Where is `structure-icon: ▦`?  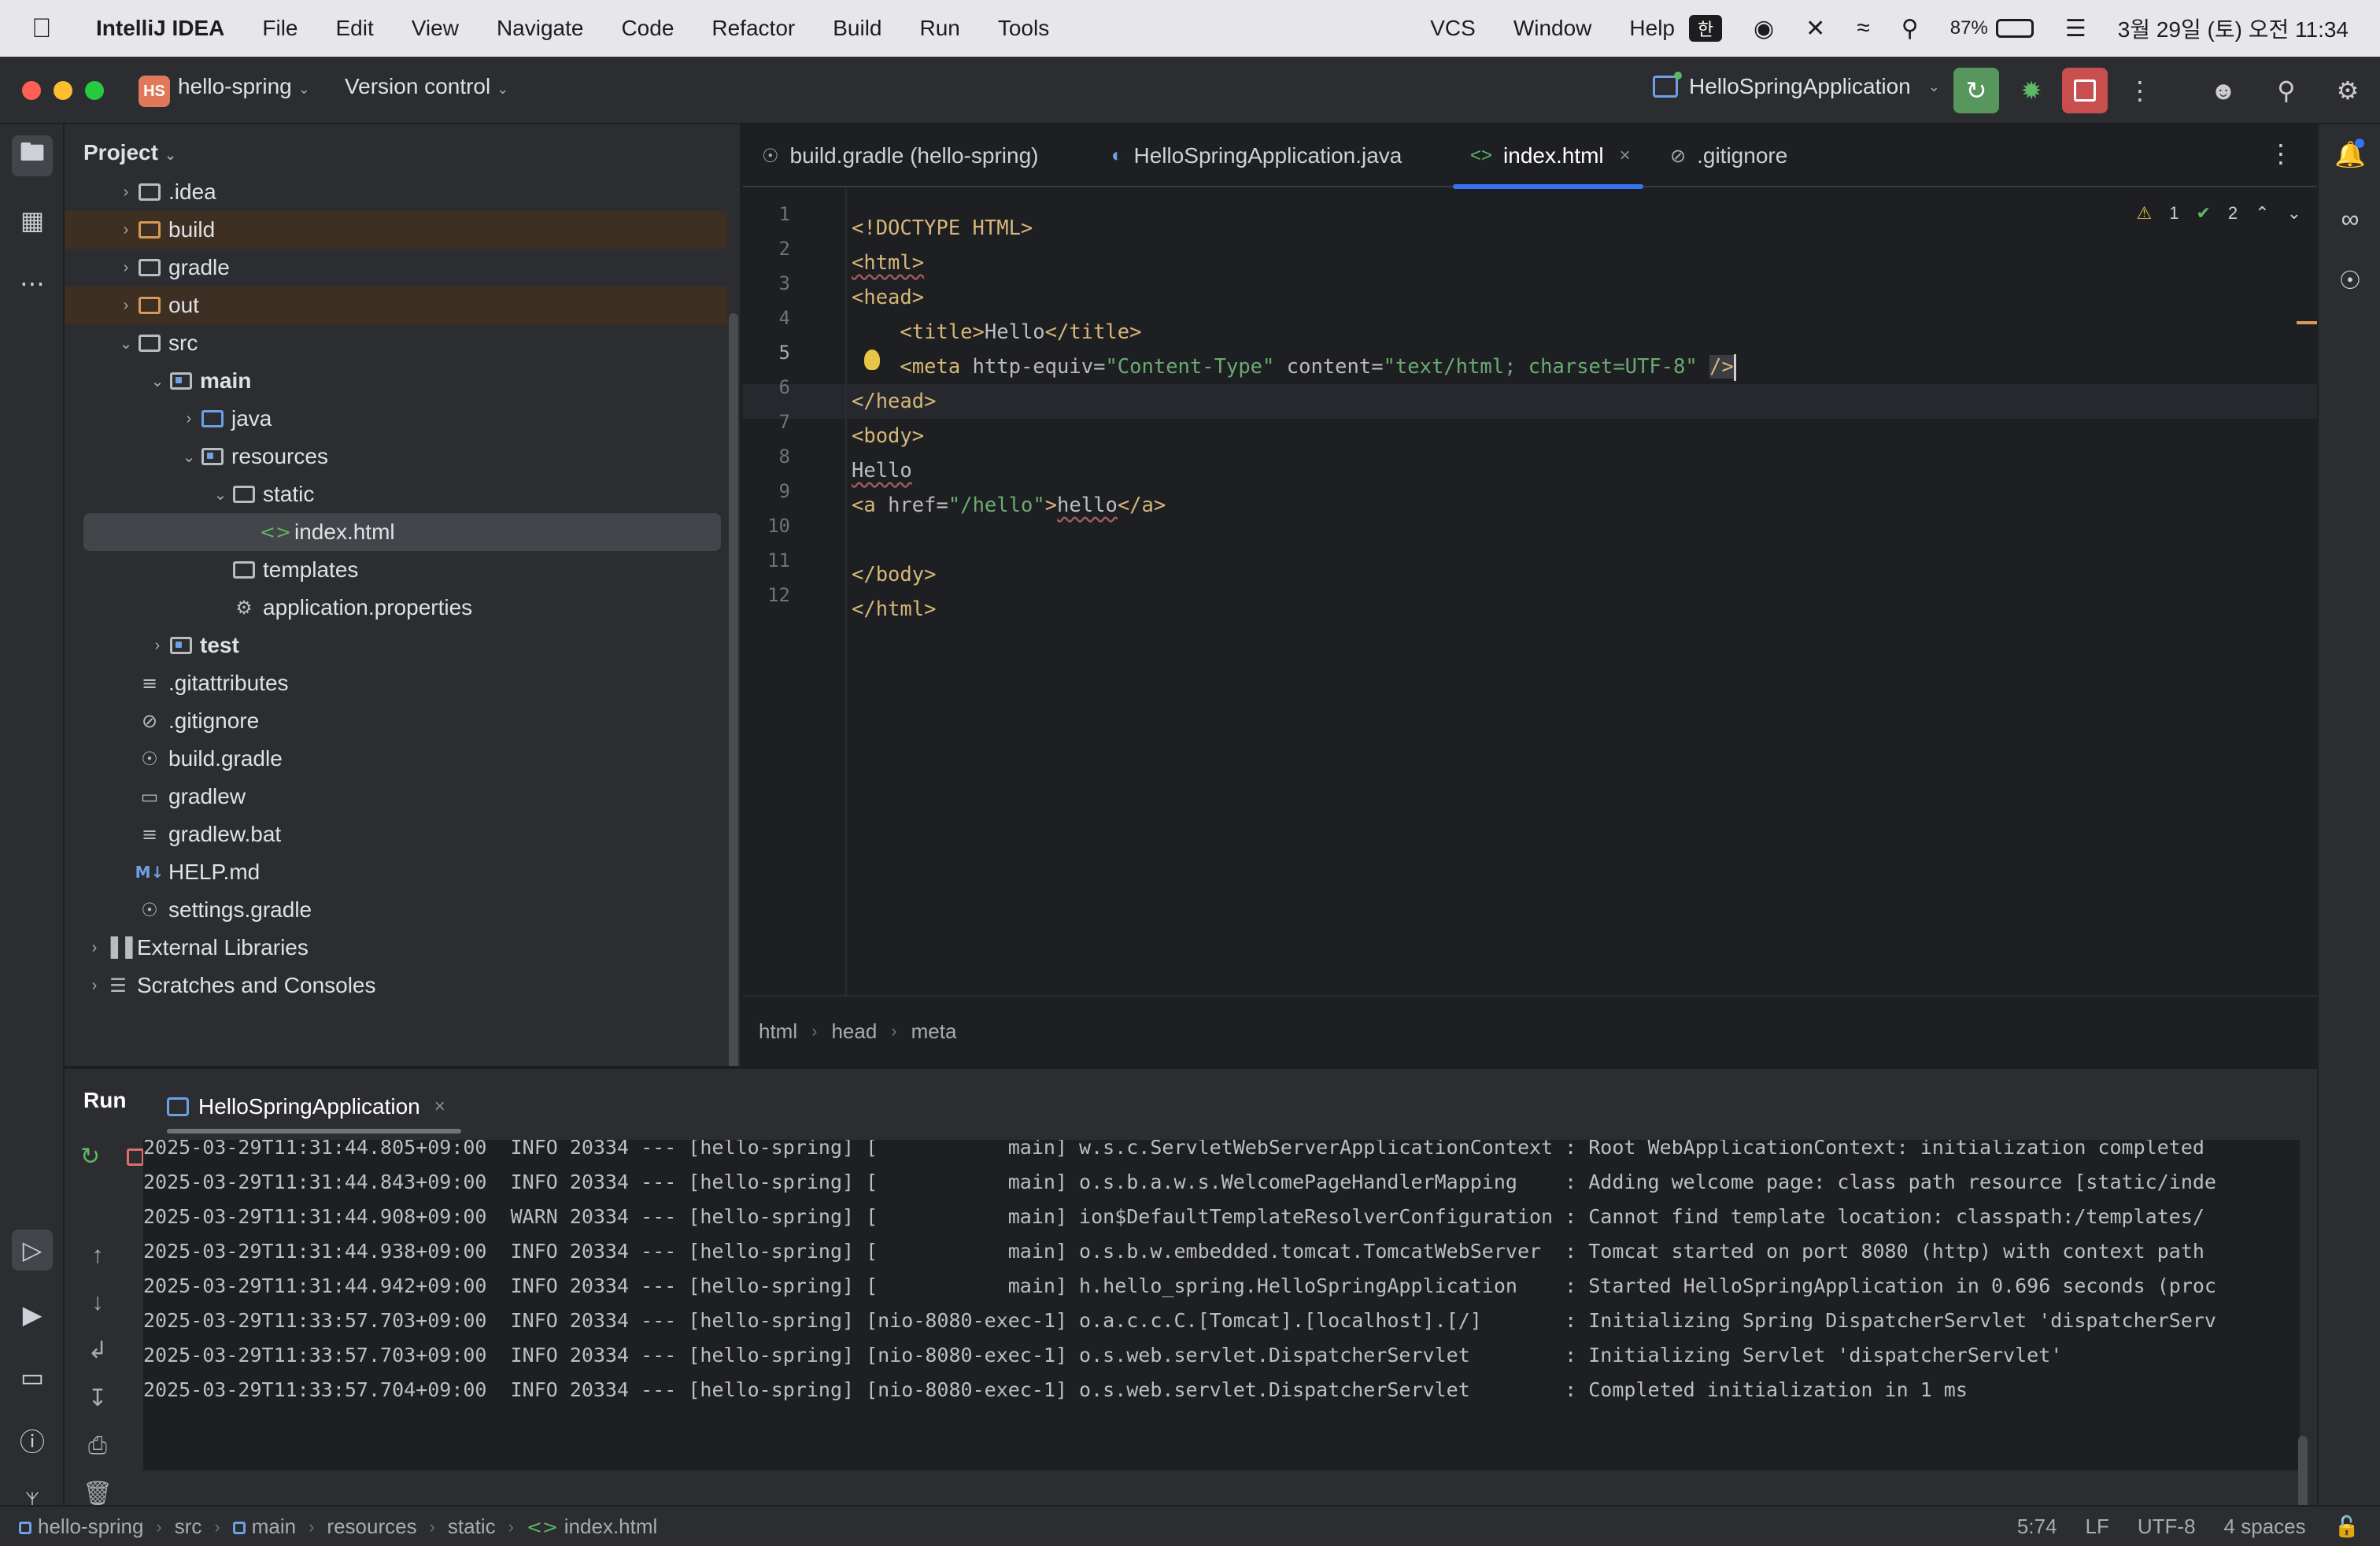
structure-icon: ▦ is located at coordinates (32, 220).